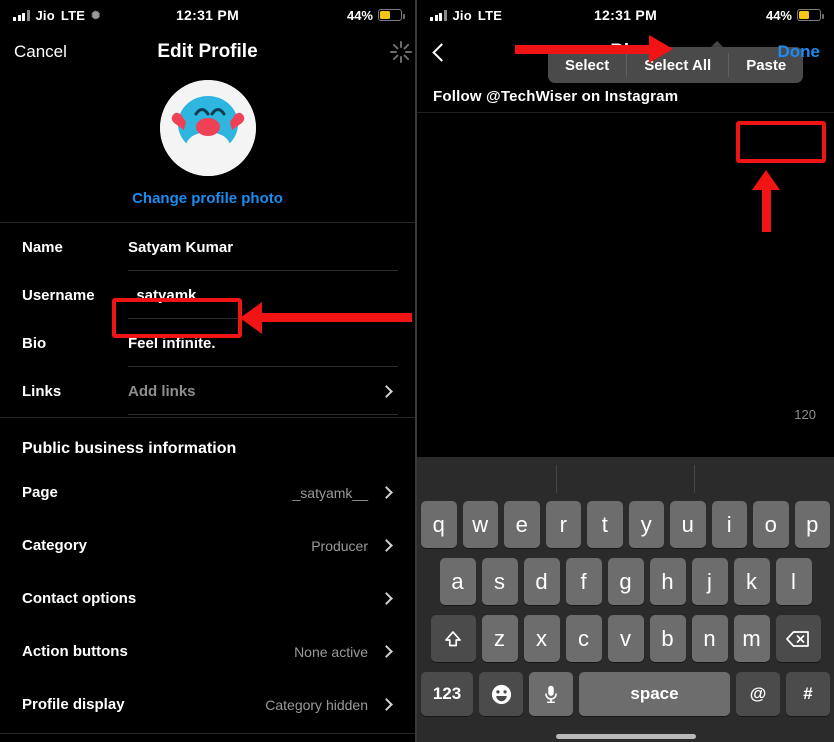  I want to click on key-n: n, so click(709, 638).